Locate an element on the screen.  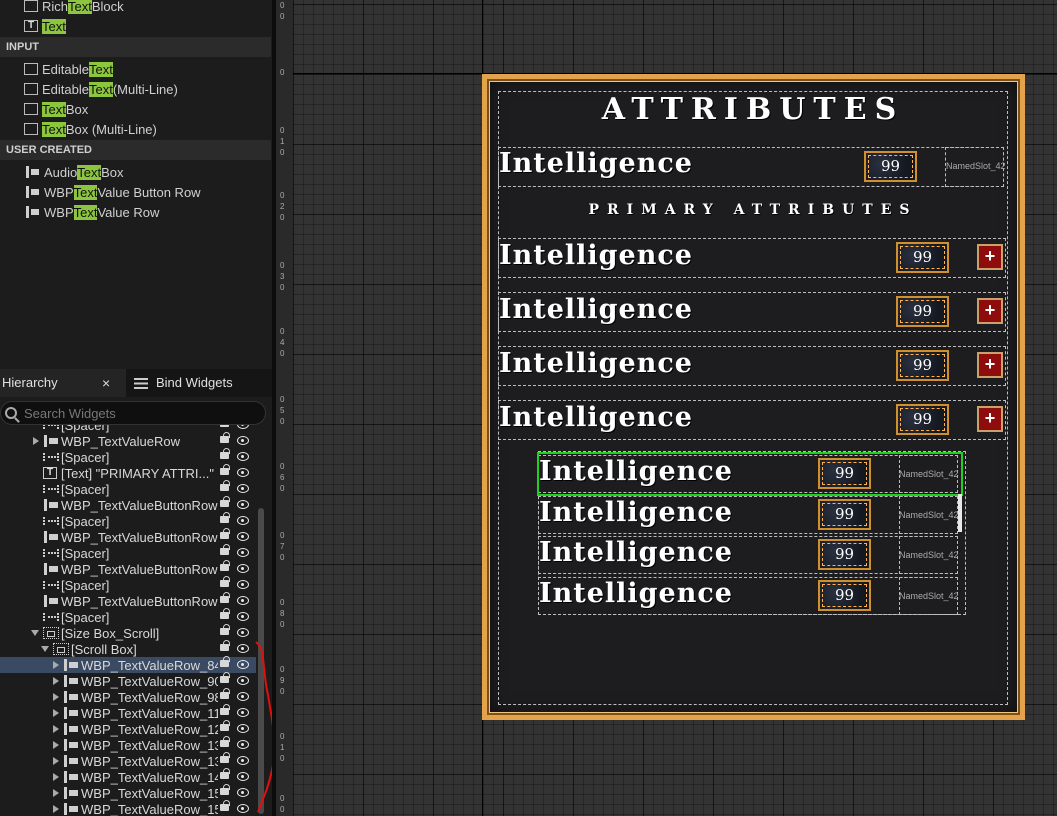
tree-row: T [Text] "PRIMARY ATTRI..." is located at coordinates (128, 472).